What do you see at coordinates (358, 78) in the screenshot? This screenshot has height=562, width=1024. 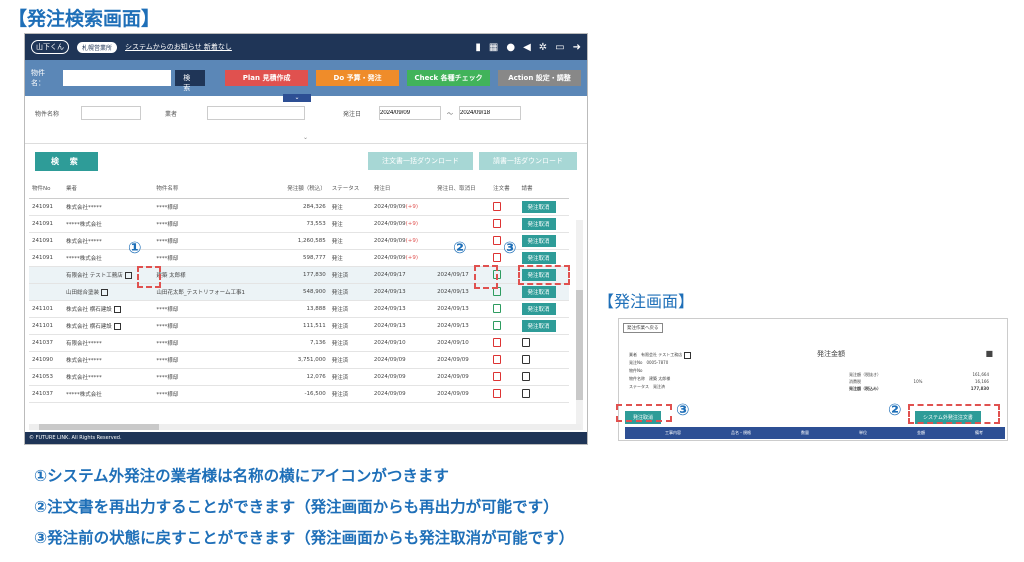 I see `do-tab: Do 予算・発注` at bounding box center [358, 78].